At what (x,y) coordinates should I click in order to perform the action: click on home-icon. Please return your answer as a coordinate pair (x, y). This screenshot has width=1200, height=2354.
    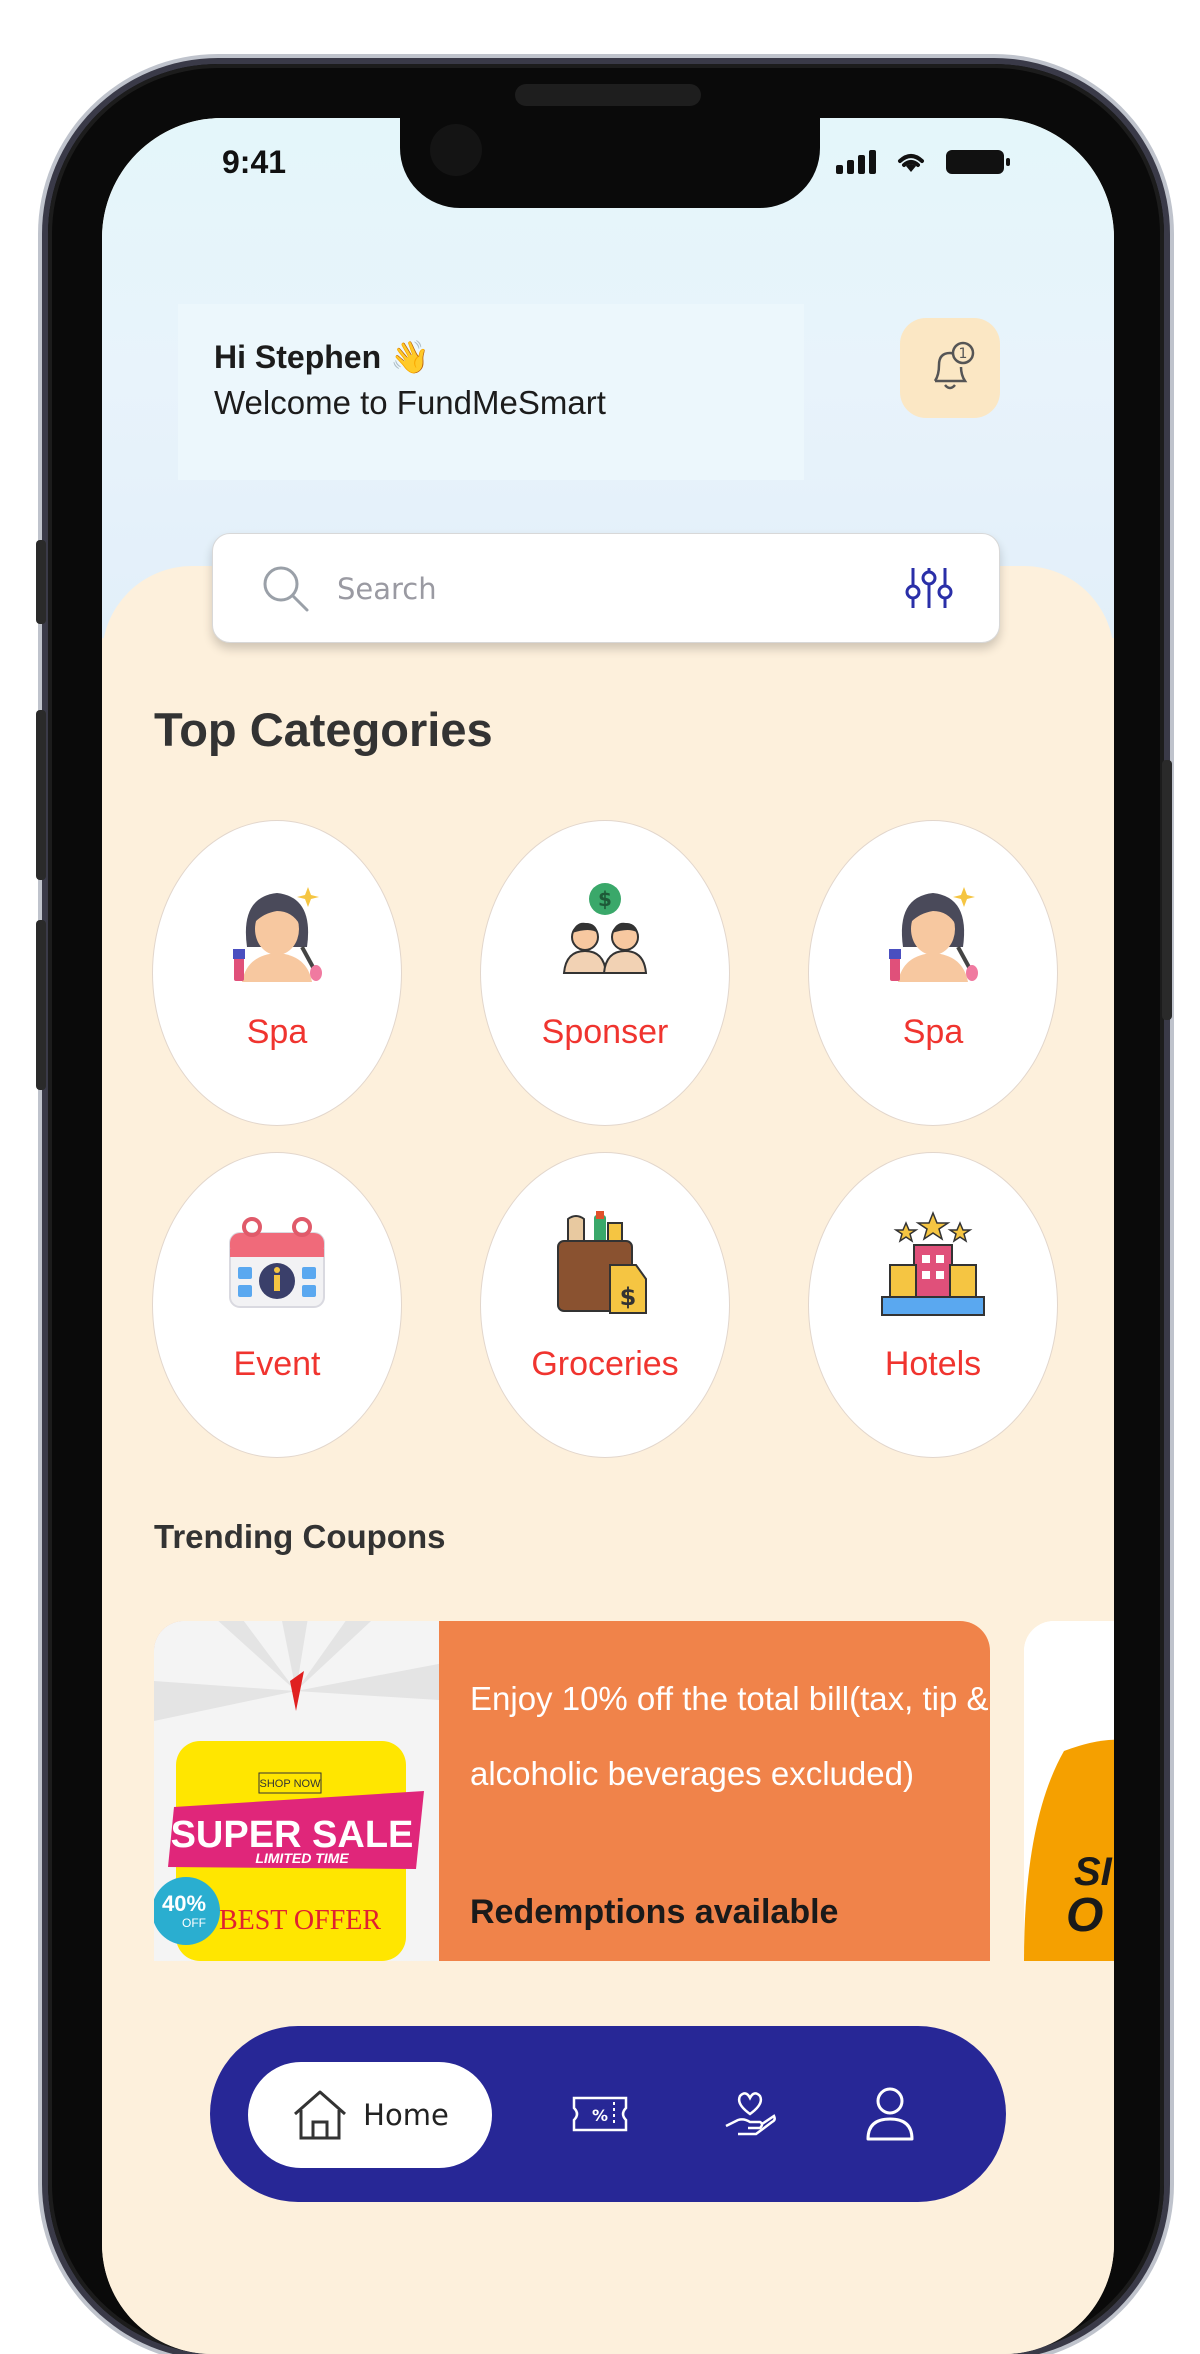
    Looking at the image, I should click on (320, 2115).